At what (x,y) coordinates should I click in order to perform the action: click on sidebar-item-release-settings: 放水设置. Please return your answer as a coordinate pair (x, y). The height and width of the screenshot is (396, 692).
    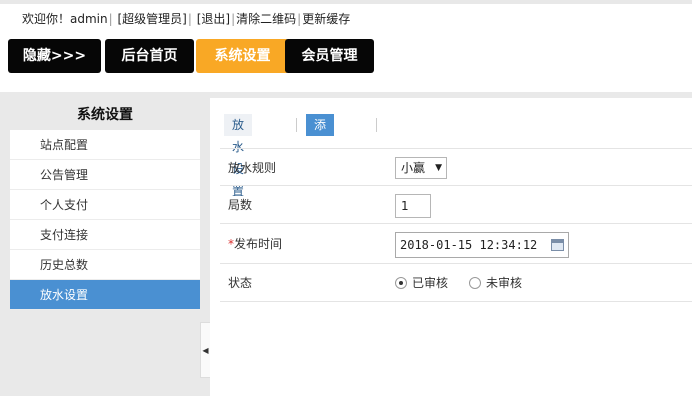
    Looking at the image, I should click on (105, 295).